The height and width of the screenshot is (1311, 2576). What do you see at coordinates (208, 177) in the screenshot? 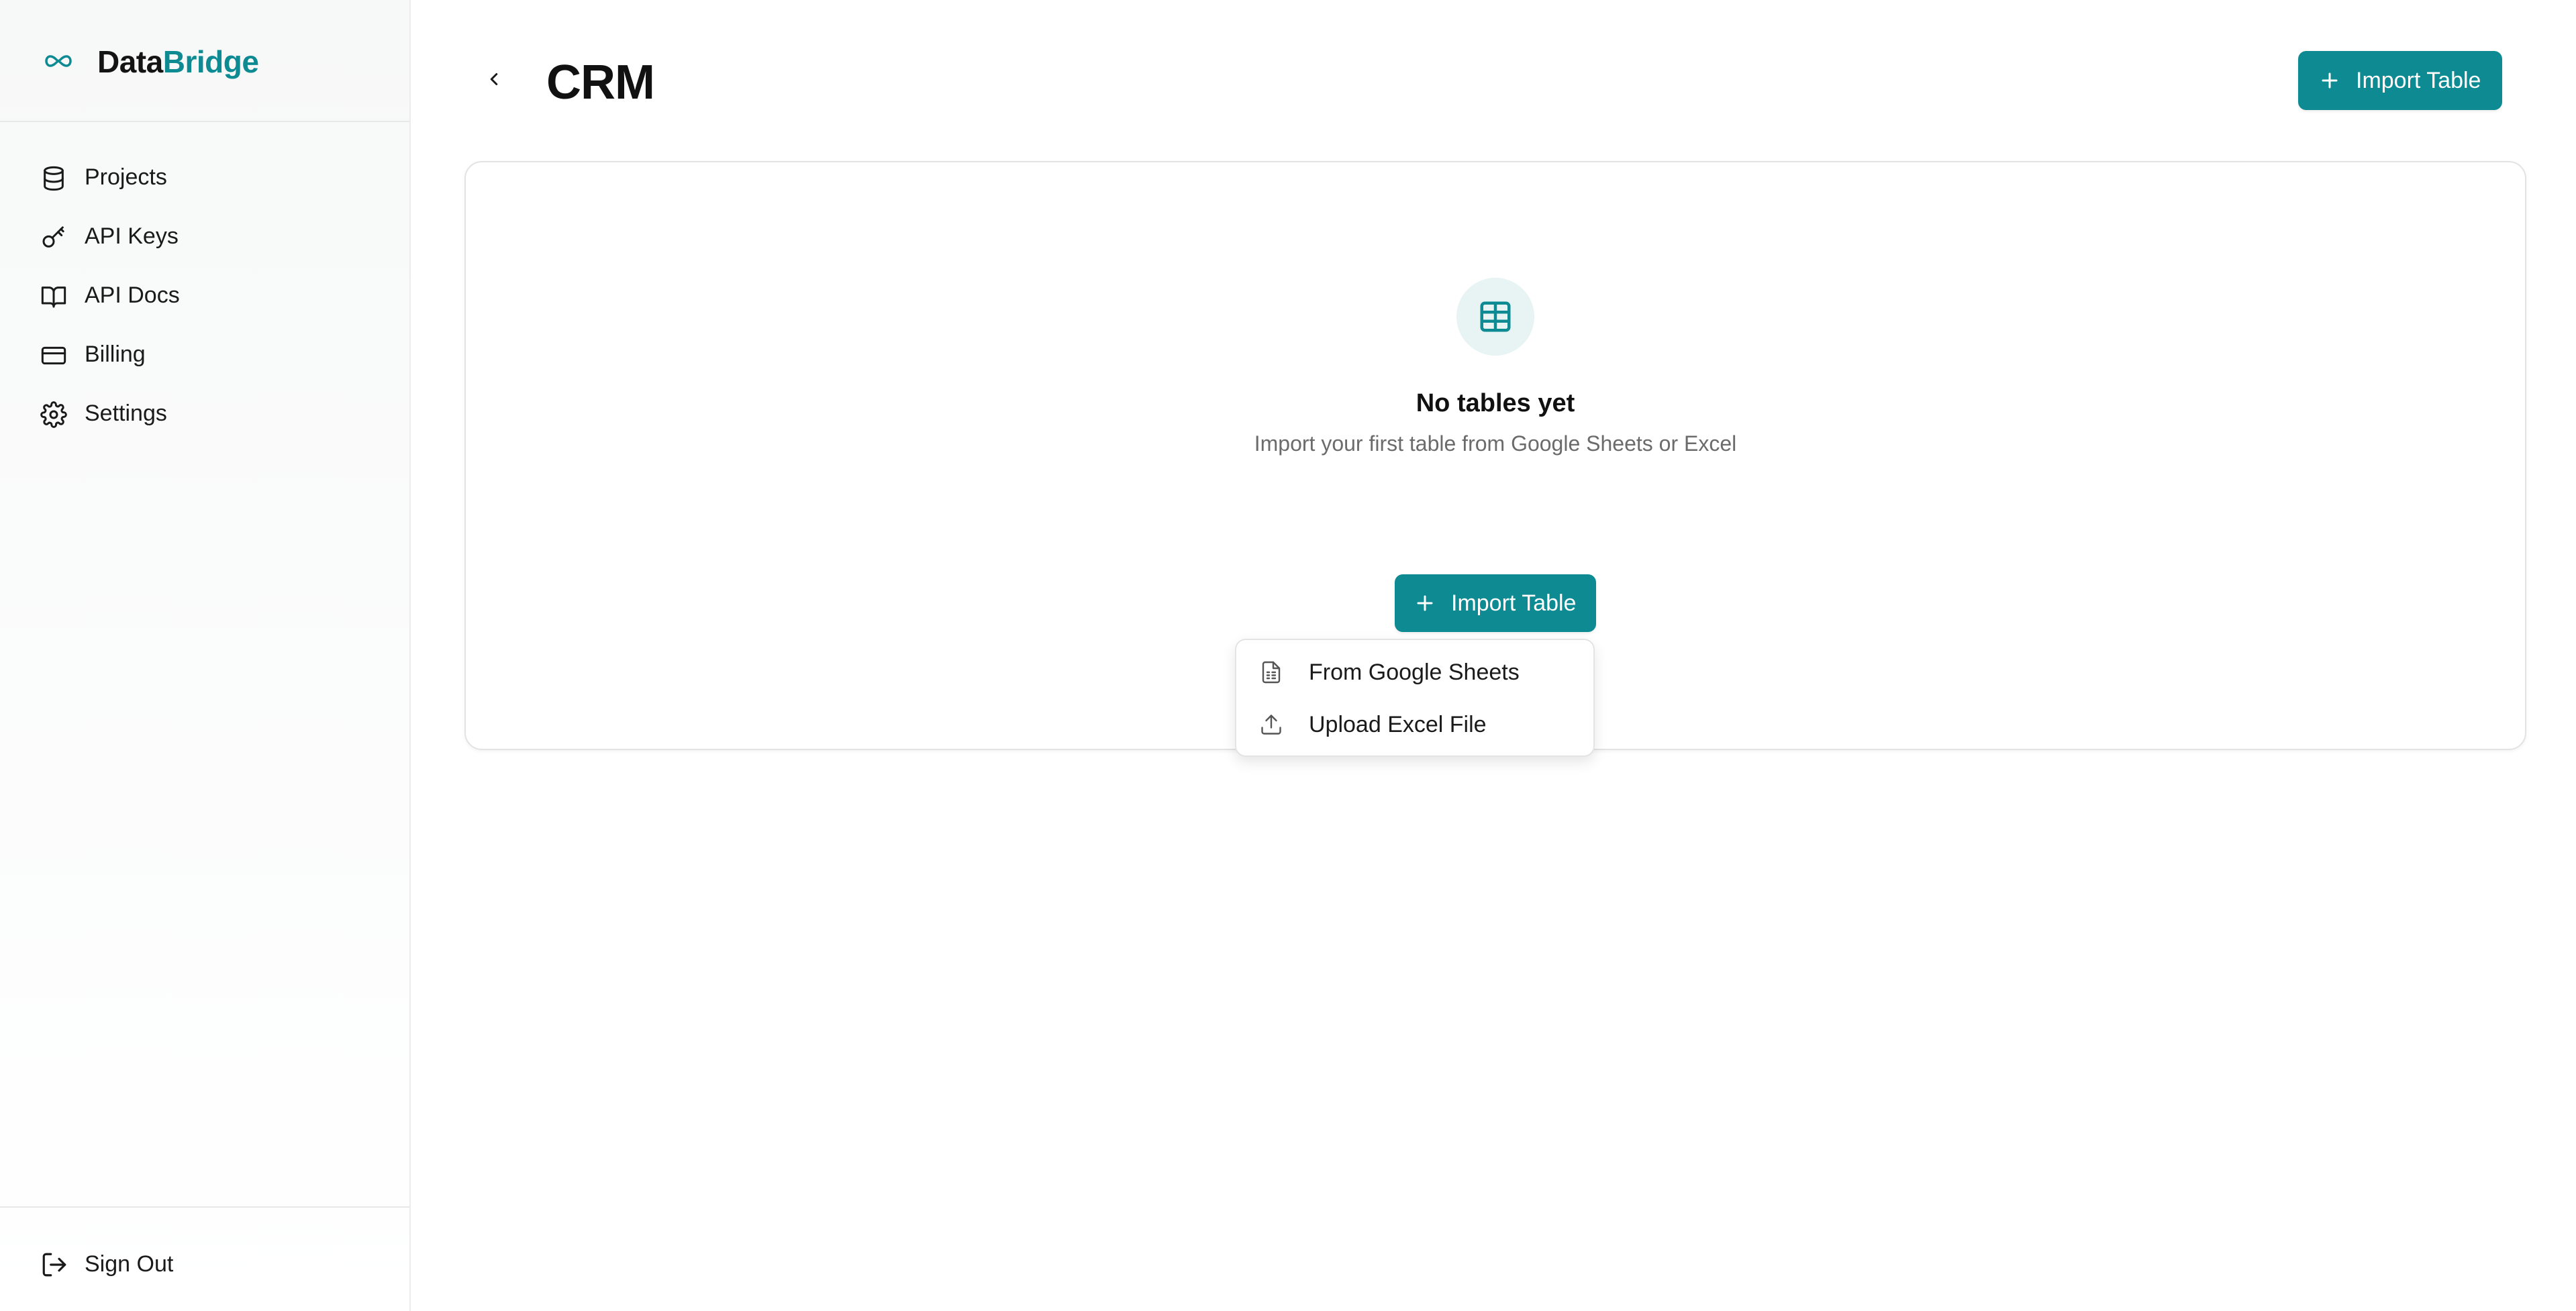
I see `sidebar-item-projects: Projects` at bounding box center [208, 177].